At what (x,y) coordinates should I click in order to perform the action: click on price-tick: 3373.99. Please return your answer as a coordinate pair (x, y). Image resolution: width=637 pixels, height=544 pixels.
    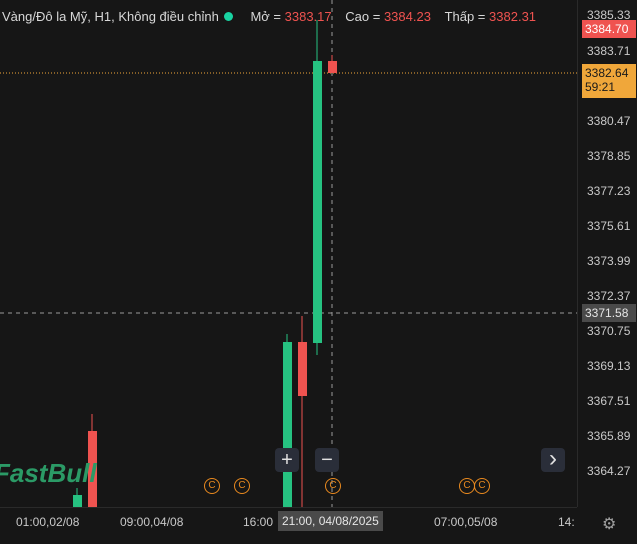
    Looking at the image, I should click on (609, 261).